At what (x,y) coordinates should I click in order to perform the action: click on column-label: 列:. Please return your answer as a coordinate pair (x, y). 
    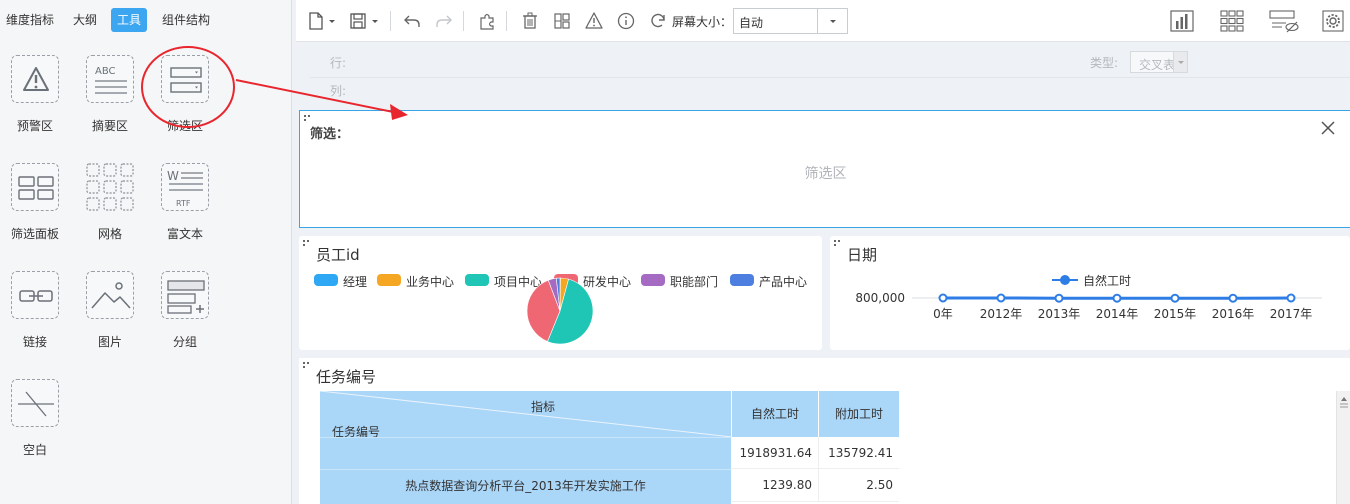
    Looking at the image, I should click on (338, 91).